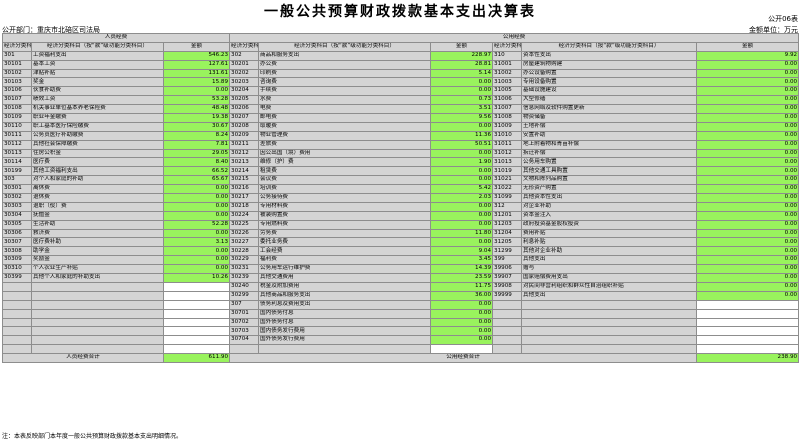 Image resolution: width=800 pixels, height=440 pixels. I want to click on footnote: 注：本表反映部门本年度一般公共预算财政拨款基本支出明细情况。, so click(92, 436).